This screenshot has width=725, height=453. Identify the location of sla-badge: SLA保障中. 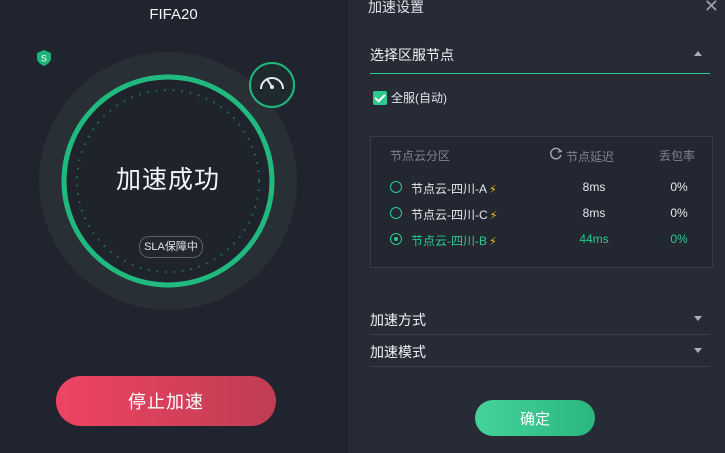
(171, 247).